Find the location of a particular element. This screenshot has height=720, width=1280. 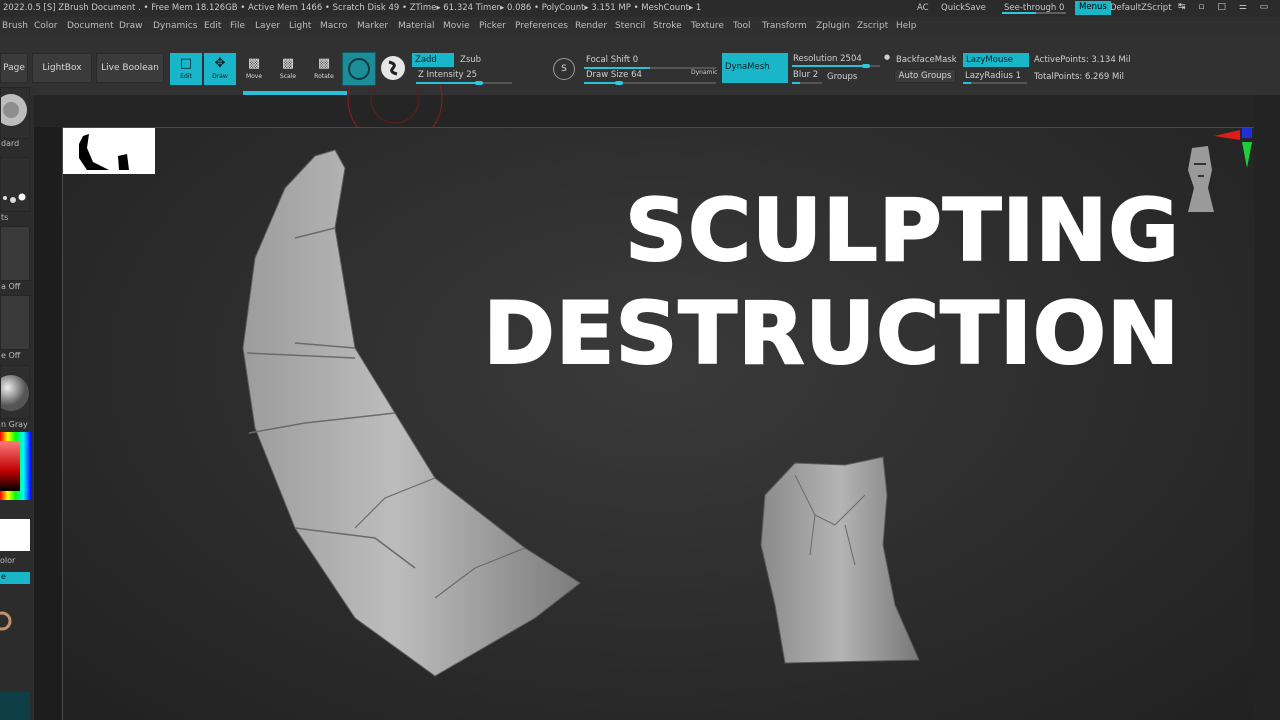

edit-icon: □ is located at coordinates (186, 63).